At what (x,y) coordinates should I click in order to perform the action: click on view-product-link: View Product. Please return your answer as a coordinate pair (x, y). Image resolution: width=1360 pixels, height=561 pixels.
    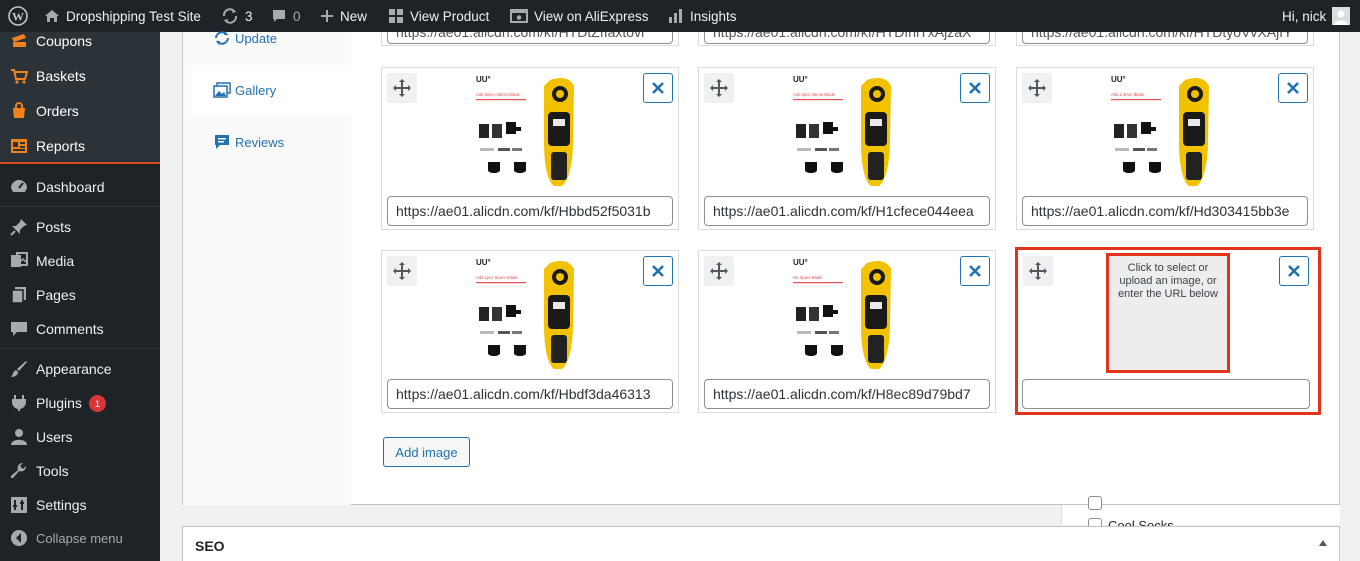
    Looking at the image, I should click on (438, 16).